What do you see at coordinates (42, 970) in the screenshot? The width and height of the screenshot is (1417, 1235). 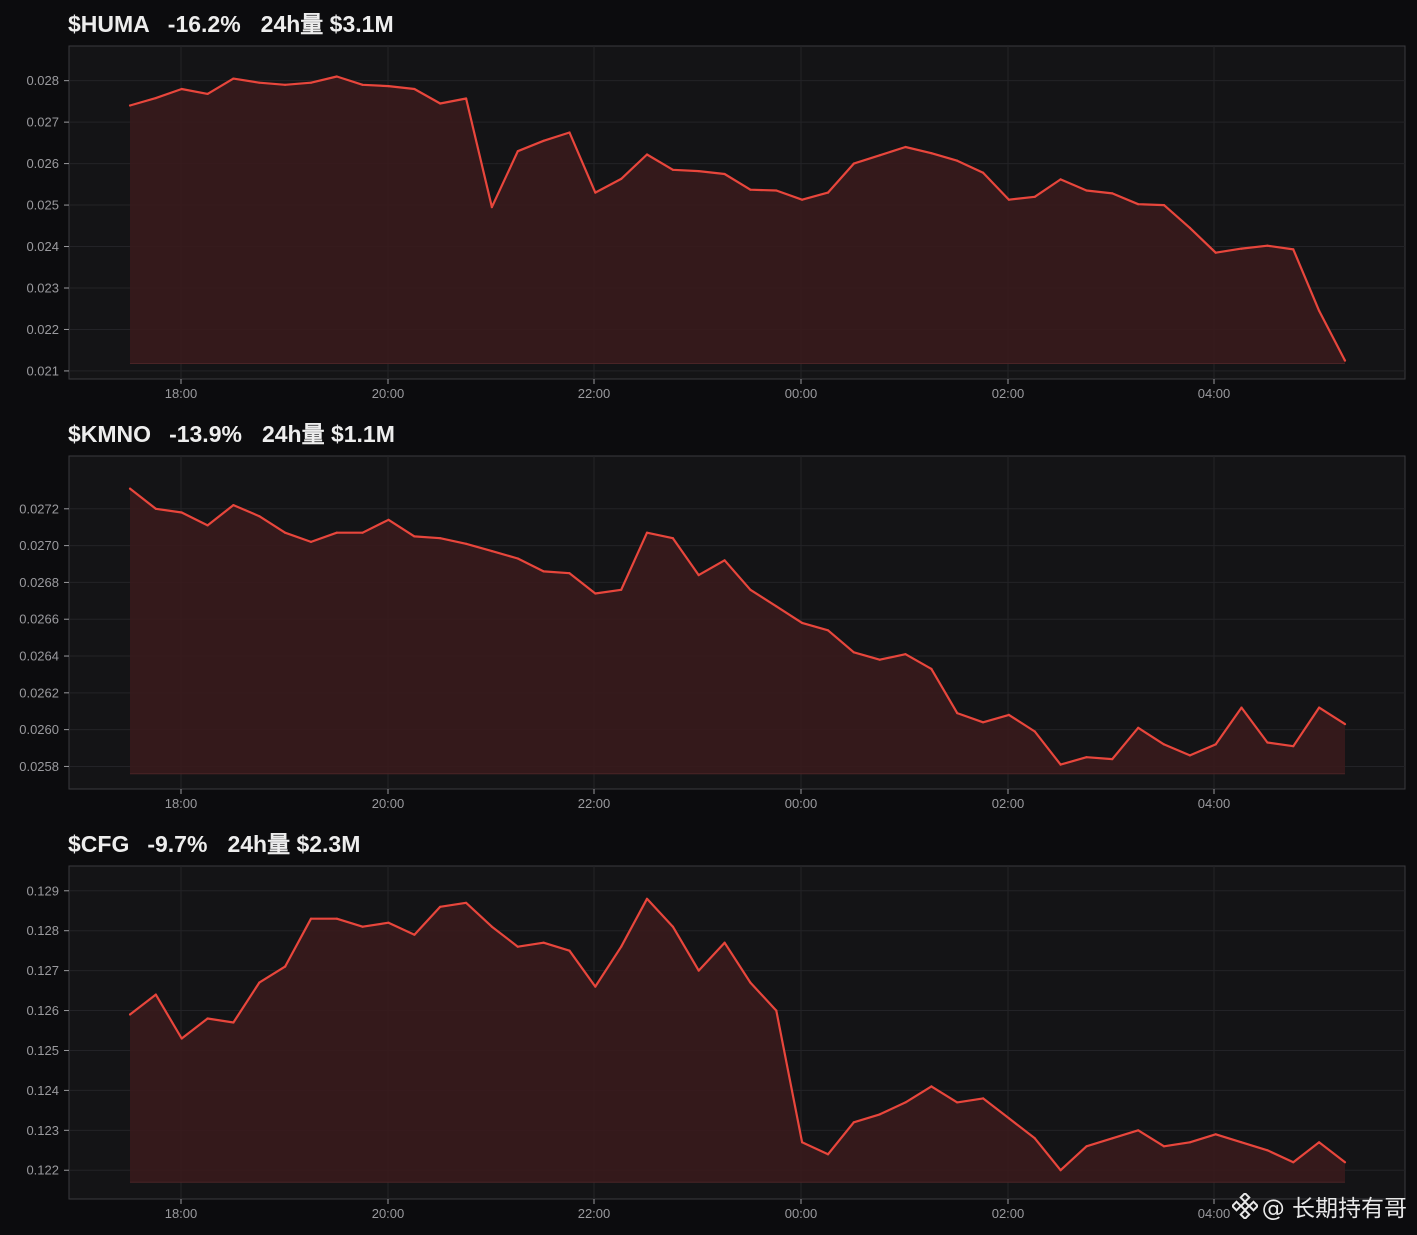 I see `y-tick-label: 0.127` at bounding box center [42, 970].